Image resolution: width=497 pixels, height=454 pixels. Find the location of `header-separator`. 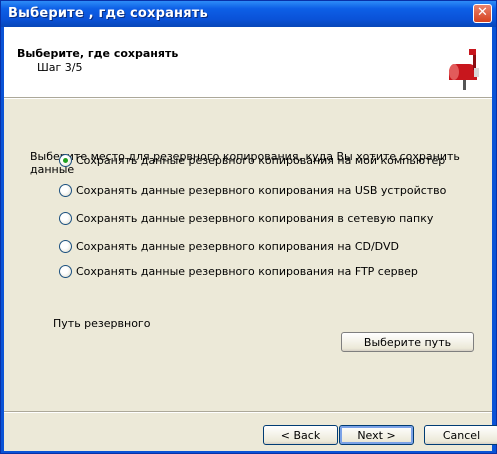

header-separator is located at coordinates (248, 98).